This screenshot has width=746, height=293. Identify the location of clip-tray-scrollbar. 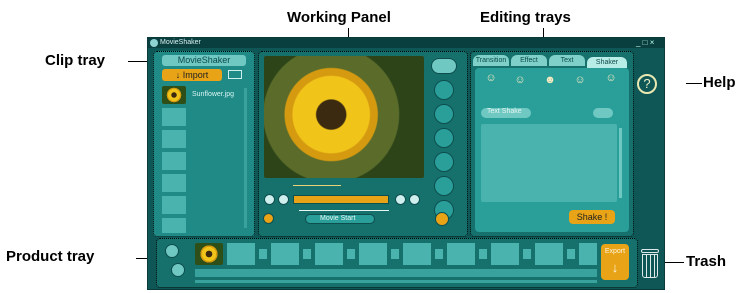
(245, 158).